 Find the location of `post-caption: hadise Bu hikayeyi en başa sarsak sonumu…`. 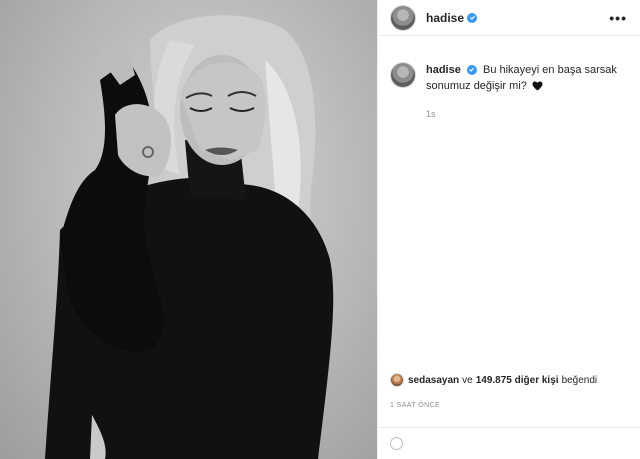

post-caption: hadise Bu hikayeyi en başa sarsak sonumu… is located at coordinates (510, 92).